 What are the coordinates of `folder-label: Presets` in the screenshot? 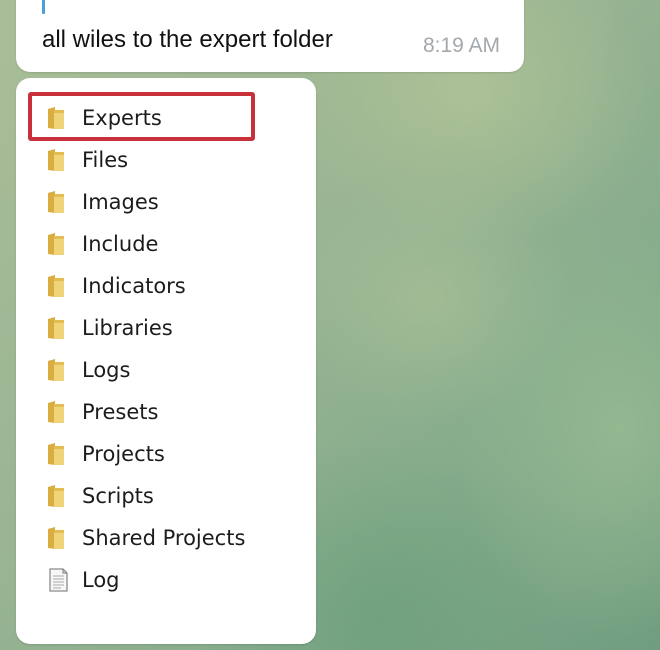 It's located at (120, 412).